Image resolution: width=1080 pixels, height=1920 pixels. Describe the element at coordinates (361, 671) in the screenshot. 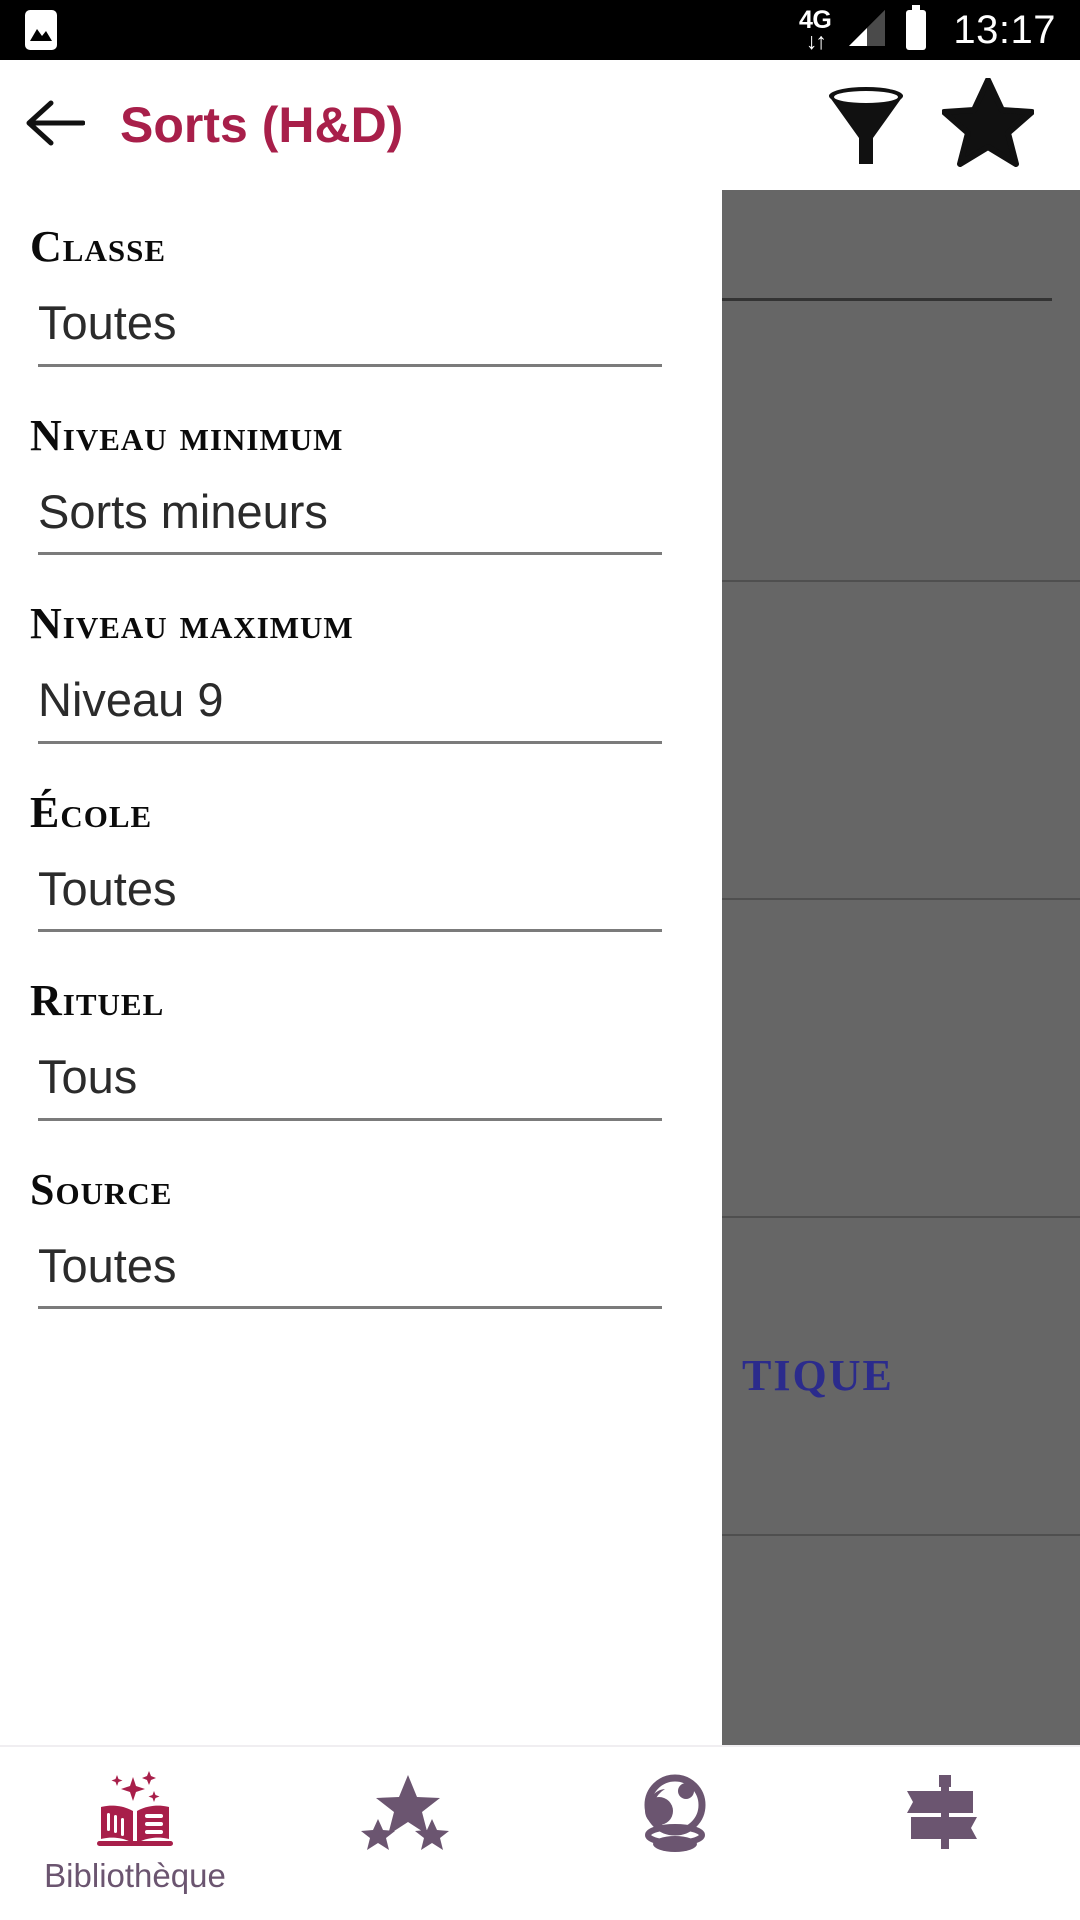

I see `filter-field-niveau-maximum: Niveau Maximum Niveau 9` at that location.